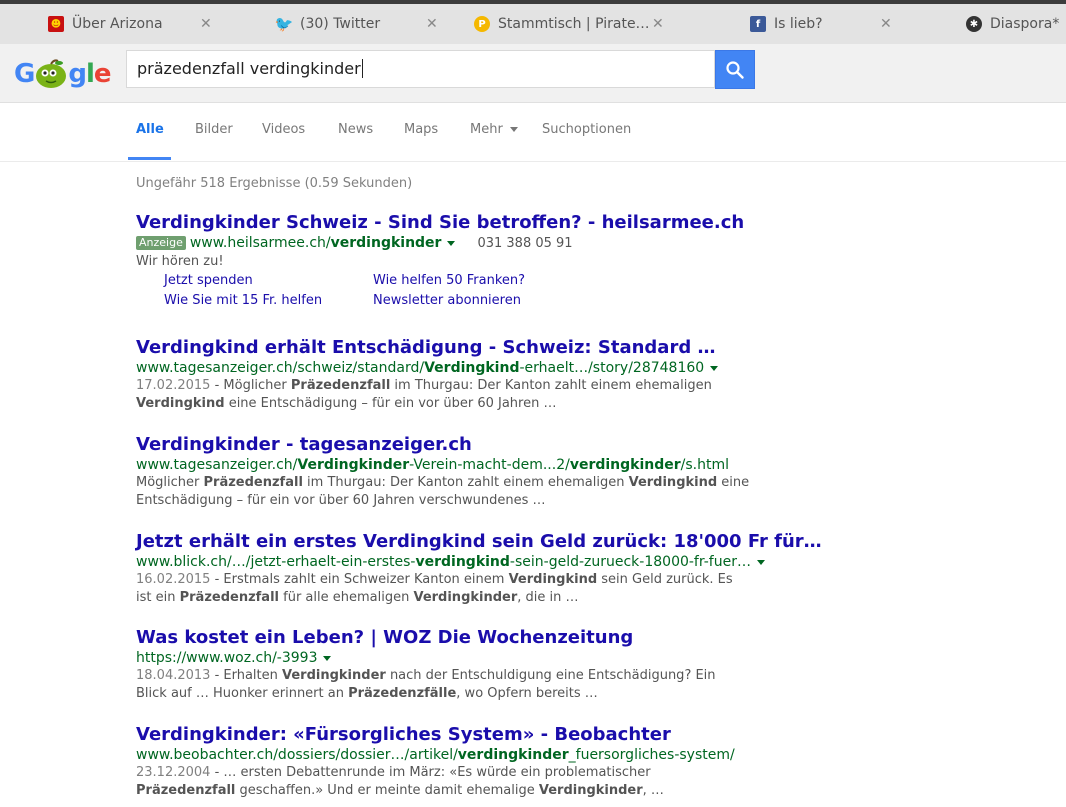 This screenshot has width=1066, height=807. I want to click on tab-all: Alle, so click(150, 129).